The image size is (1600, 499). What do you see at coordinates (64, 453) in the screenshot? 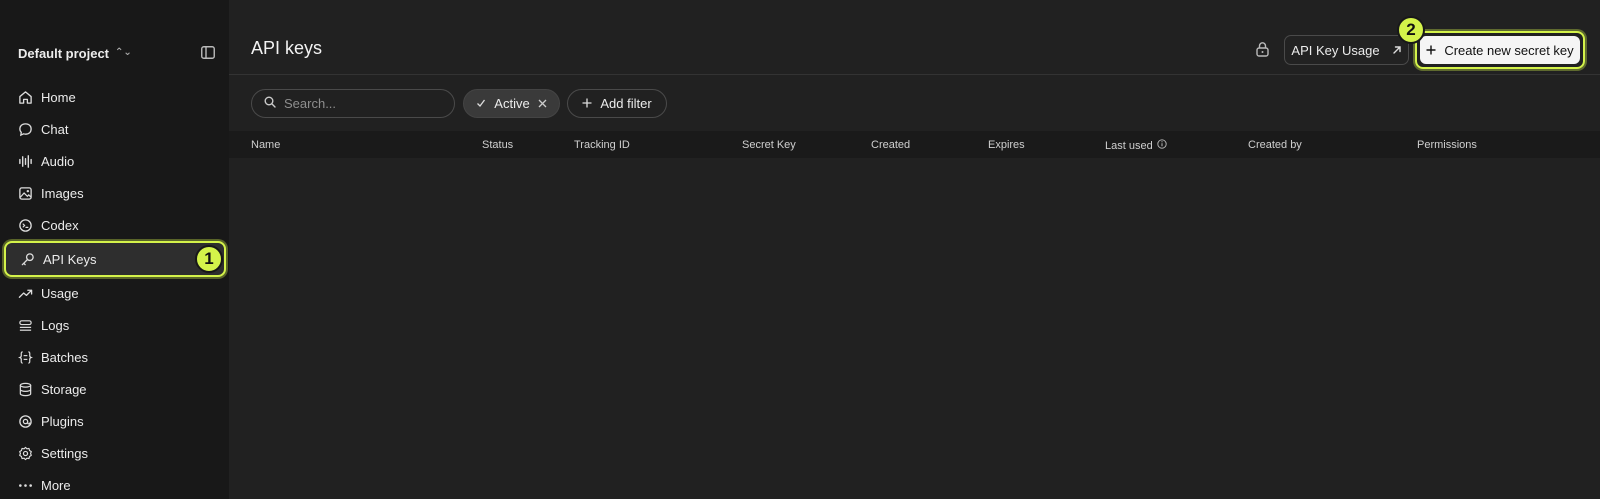
I see `sidebar-item-label: Settings` at bounding box center [64, 453].